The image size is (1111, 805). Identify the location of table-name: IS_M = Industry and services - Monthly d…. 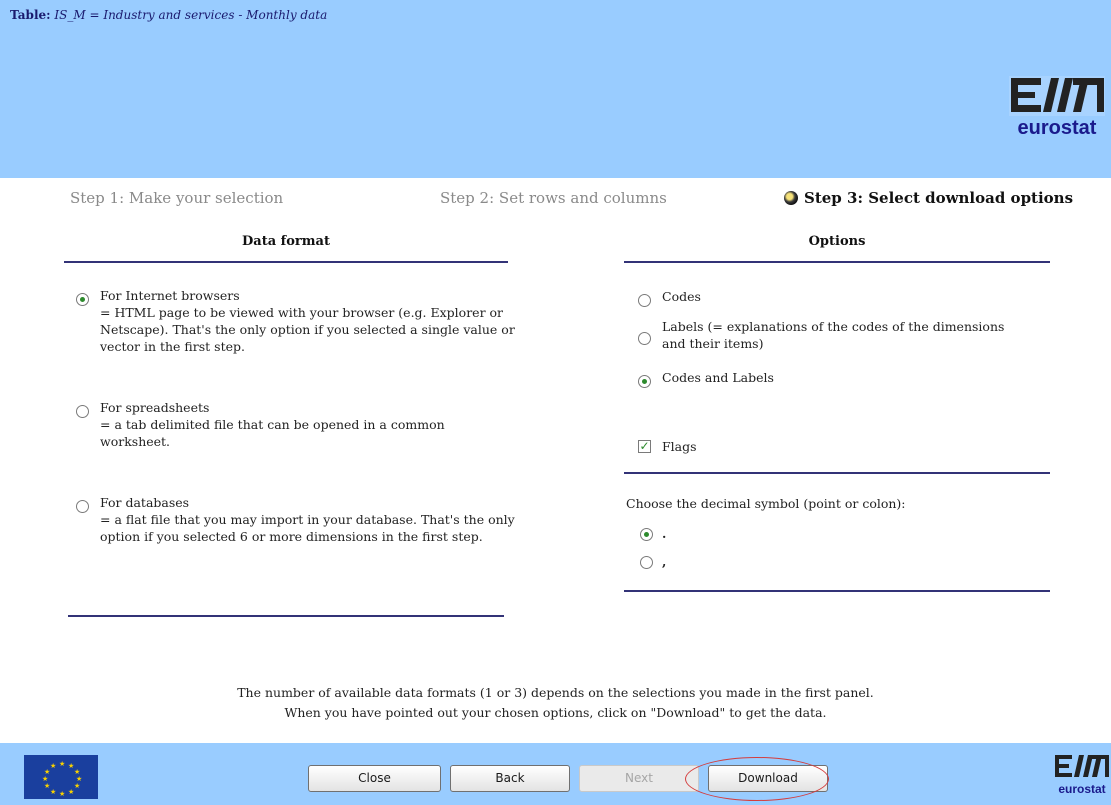
(191, 15).